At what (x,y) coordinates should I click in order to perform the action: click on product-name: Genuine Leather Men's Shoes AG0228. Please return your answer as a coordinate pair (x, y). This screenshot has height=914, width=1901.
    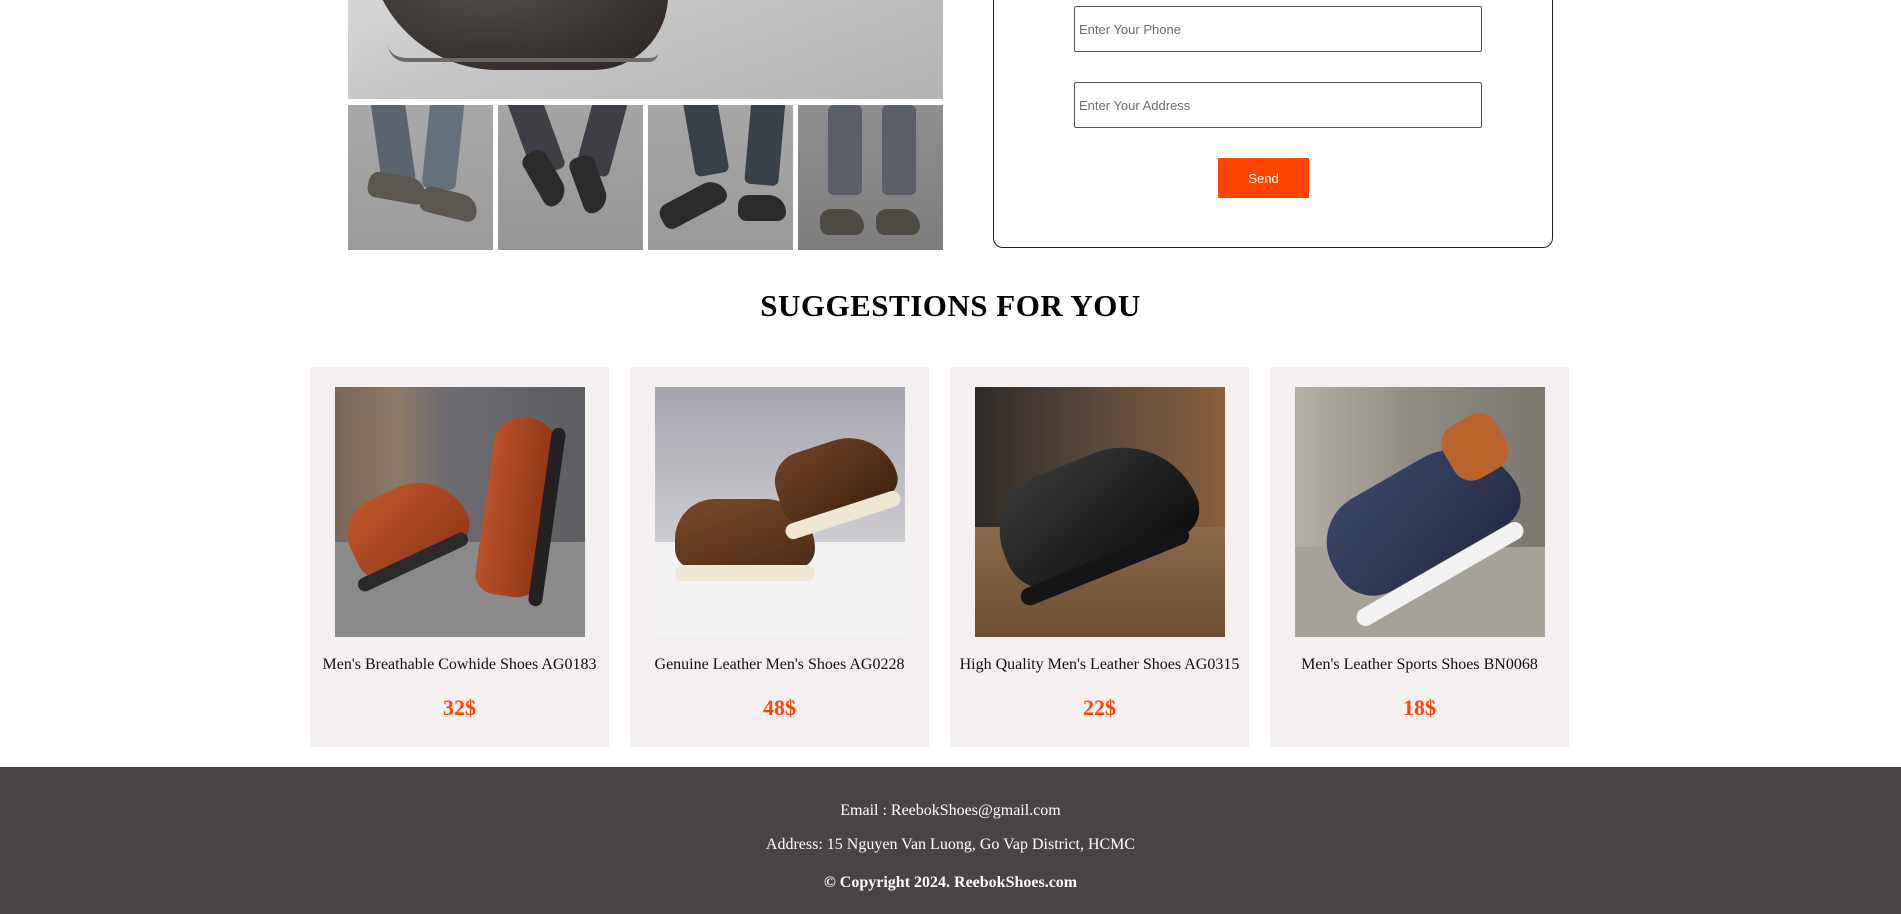
    Looking at the image, I should click on (779, 665).